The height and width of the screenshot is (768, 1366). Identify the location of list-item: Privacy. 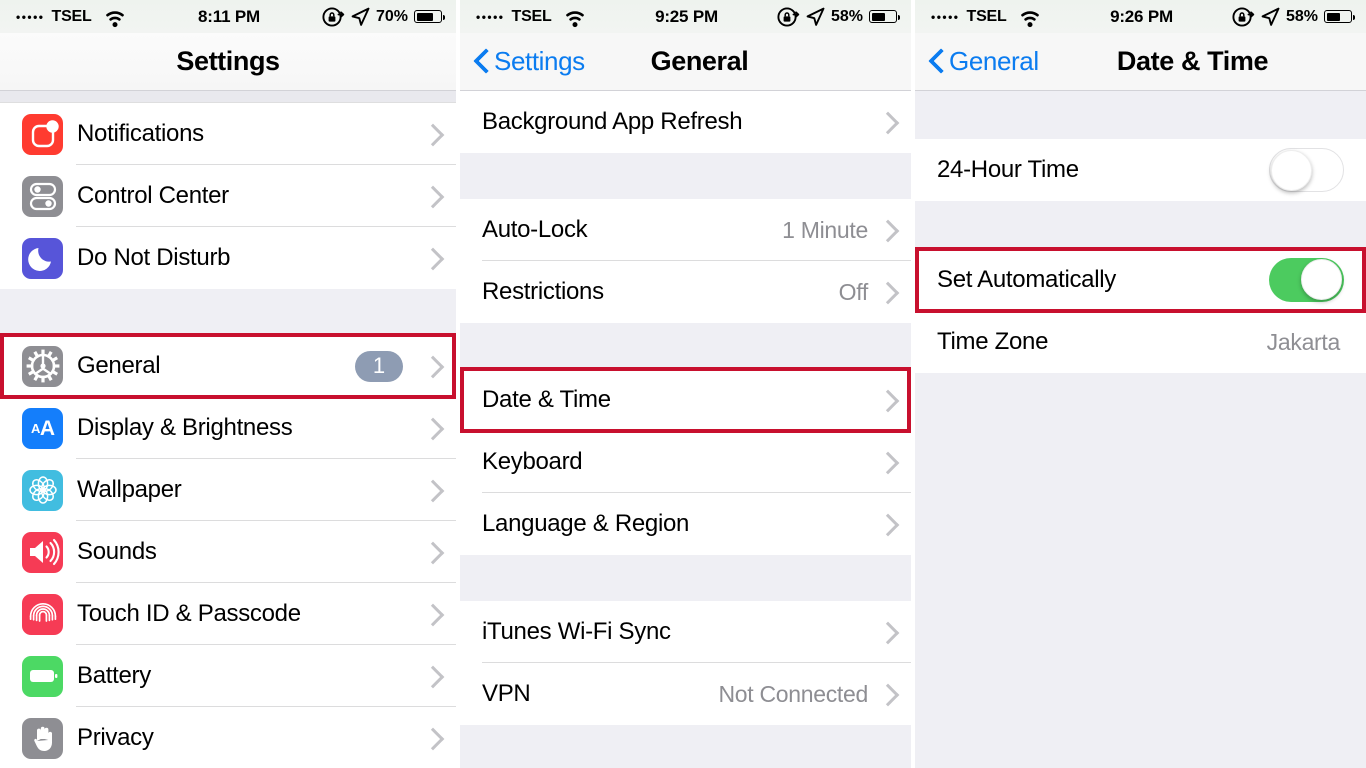
(228, 737).